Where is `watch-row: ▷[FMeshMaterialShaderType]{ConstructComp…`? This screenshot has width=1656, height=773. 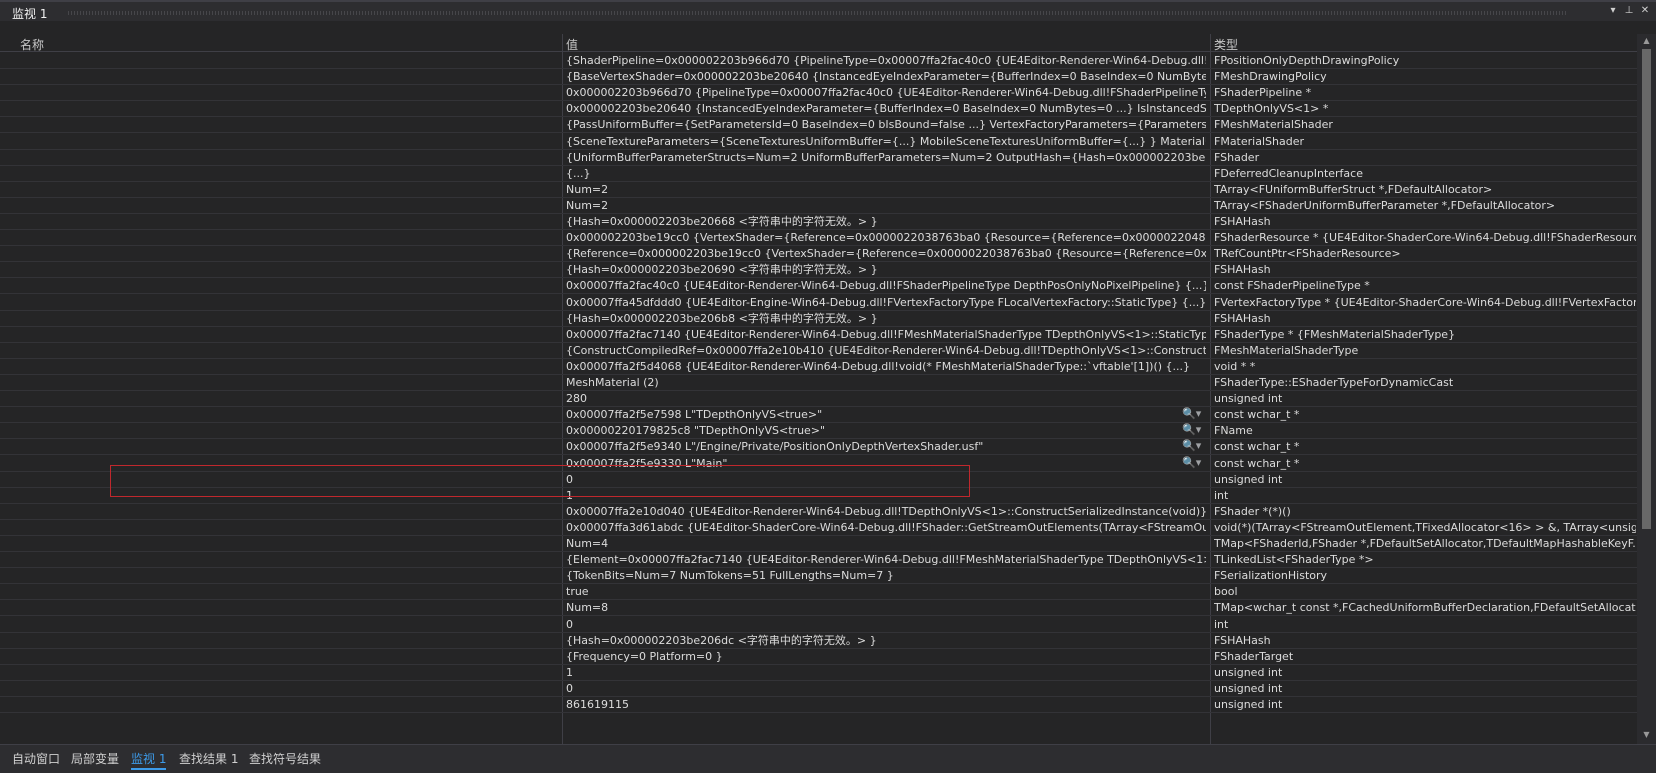
watch-row: ▷[FMeshMaterialShaderType]{ConstructComp… is located at coordinates (818, 350).